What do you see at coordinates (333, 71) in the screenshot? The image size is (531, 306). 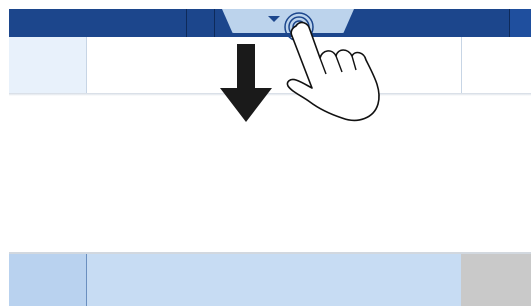 I see `tap-hand-icon` at bounding box center [333, 71].